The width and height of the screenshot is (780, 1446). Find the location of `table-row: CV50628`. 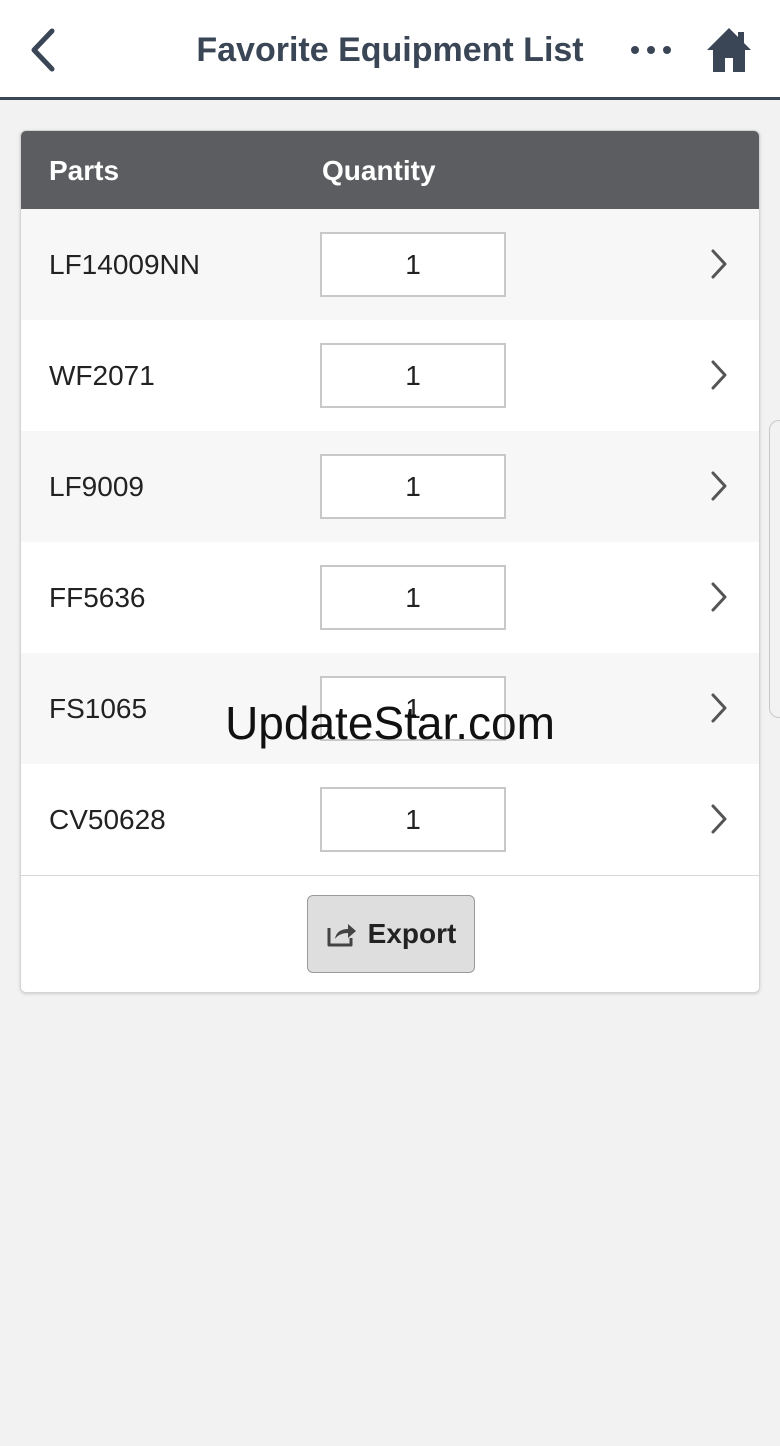

table-row: CV50628 is located at coordinates (390, 819).